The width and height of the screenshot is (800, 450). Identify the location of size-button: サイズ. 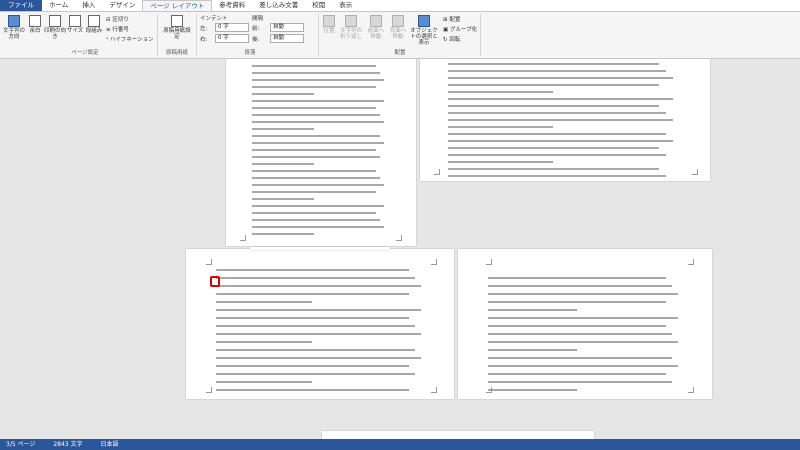
(75, 24).